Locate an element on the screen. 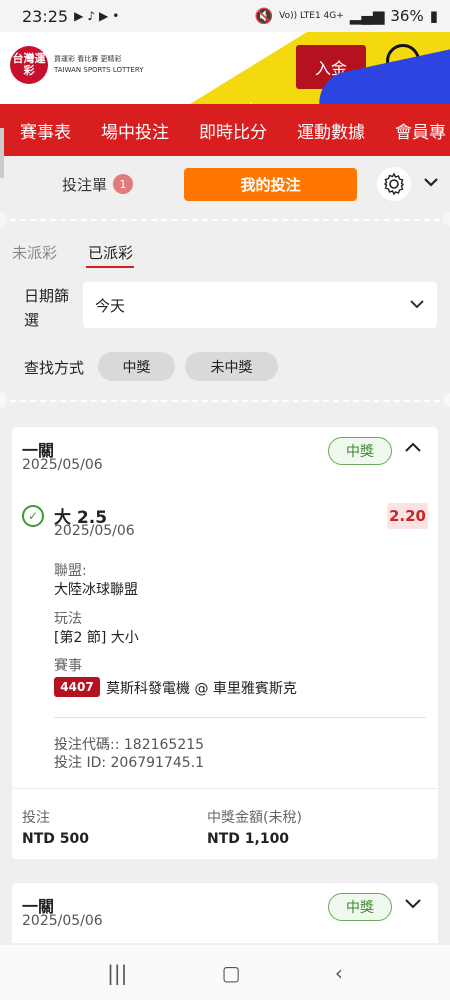  main-nav: 賽事表 場中投注 即時比分 運動數據 會員專 is located at coordinates (225, 130).